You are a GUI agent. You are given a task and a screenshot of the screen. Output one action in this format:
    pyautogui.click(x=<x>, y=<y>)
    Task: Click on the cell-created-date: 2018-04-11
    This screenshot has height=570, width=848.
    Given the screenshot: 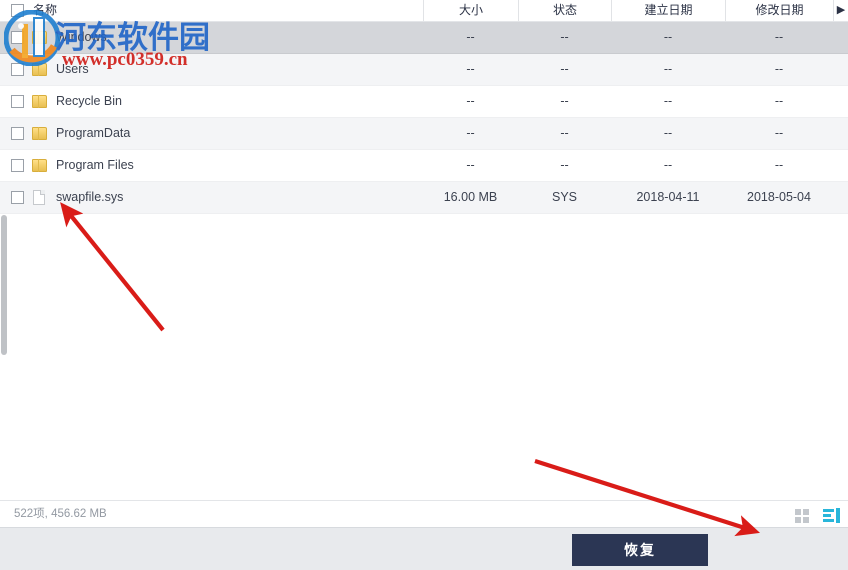 What is the action you would take?
    pyautogui.click(x=668, y=197)
    